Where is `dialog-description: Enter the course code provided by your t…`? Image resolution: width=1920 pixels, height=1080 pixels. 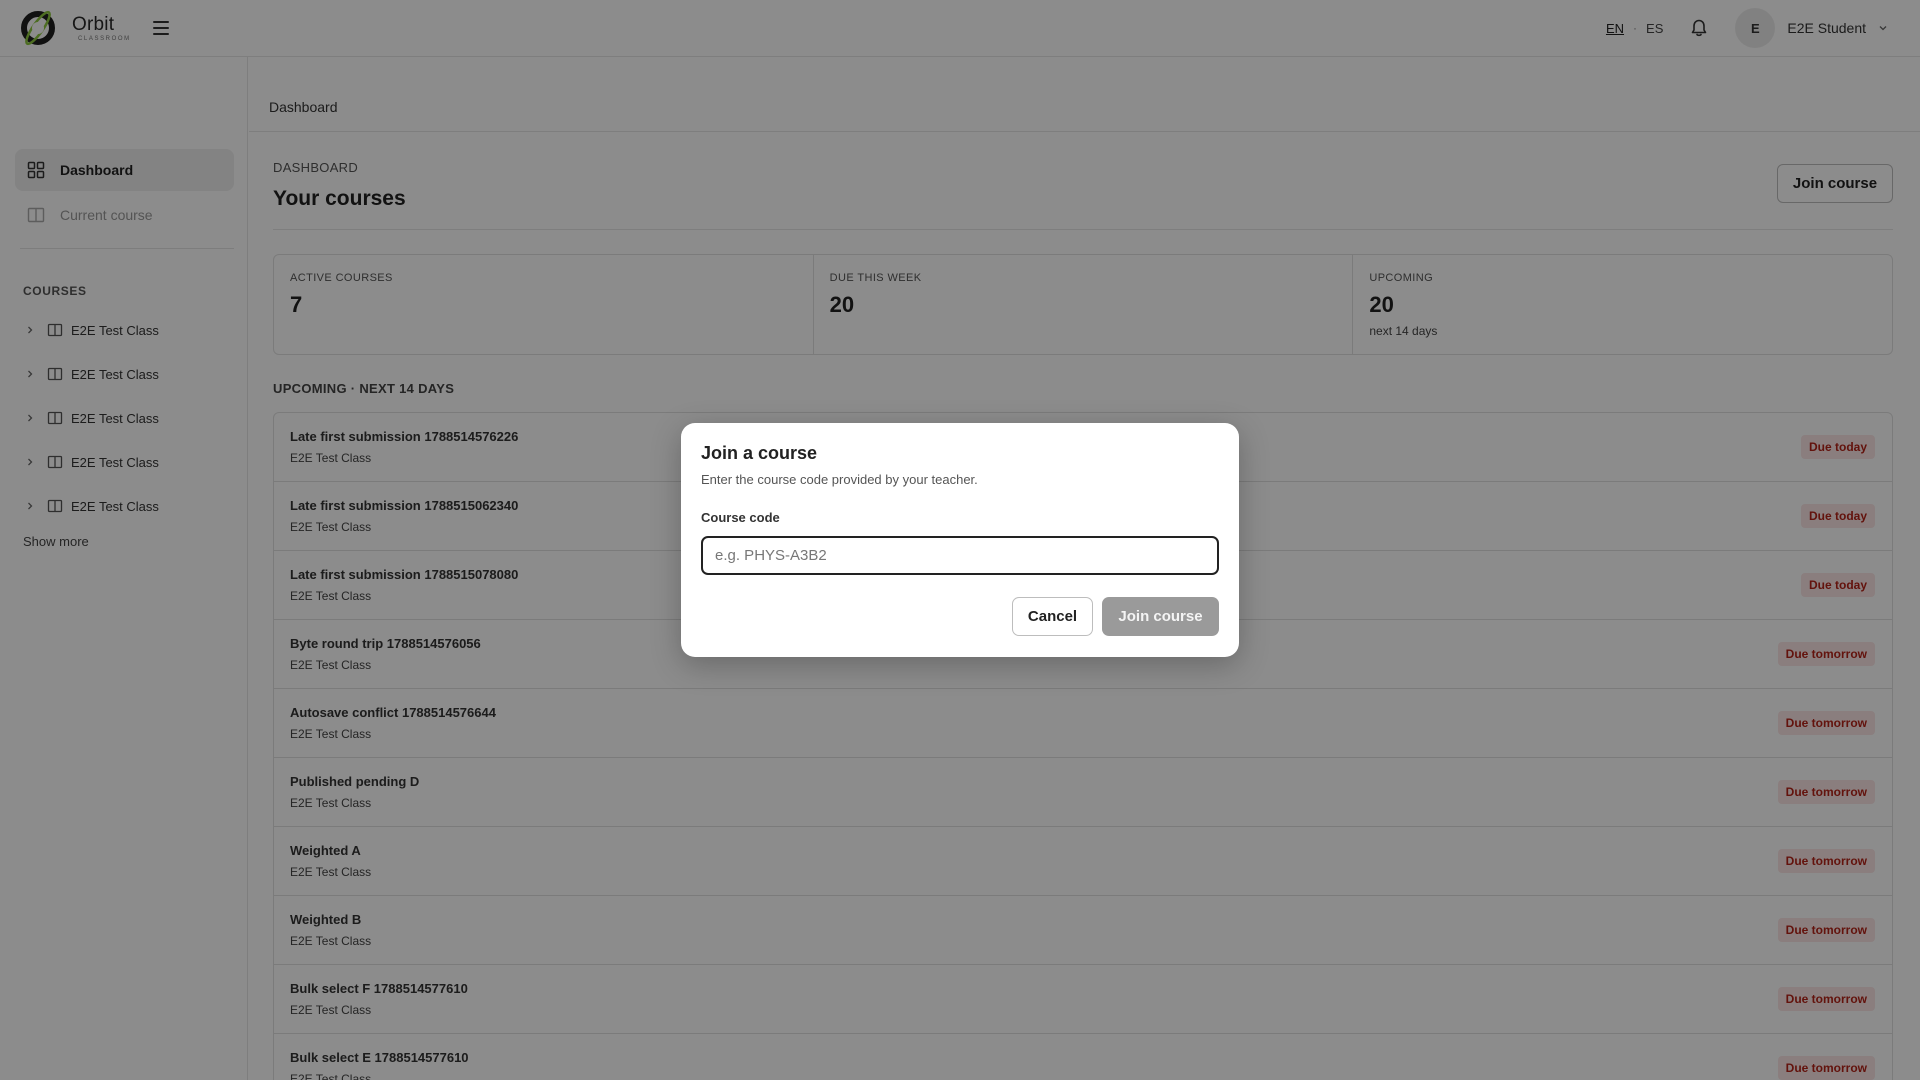 dialog-description: Enter the course code provided by your t… is located at coordinates (839, 479).